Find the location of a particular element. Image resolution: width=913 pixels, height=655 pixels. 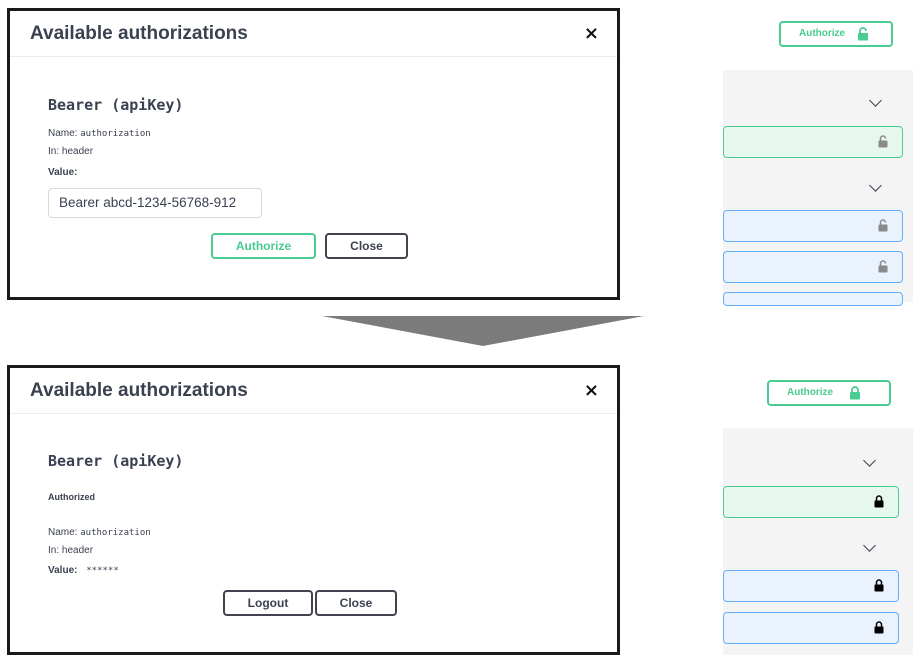

logout-button: Logout is located at coordinates (268, 603).